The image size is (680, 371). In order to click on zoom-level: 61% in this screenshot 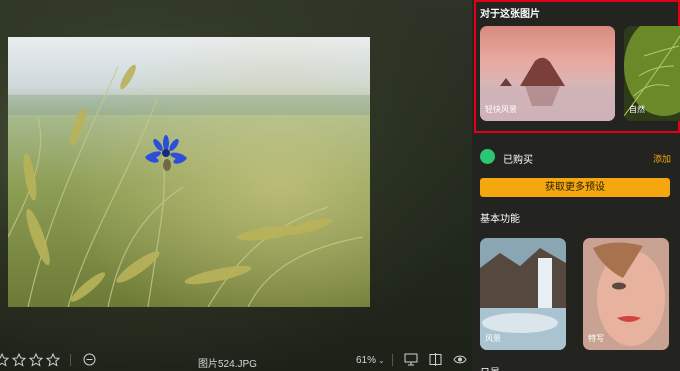, I will do `click(366, 360)`.